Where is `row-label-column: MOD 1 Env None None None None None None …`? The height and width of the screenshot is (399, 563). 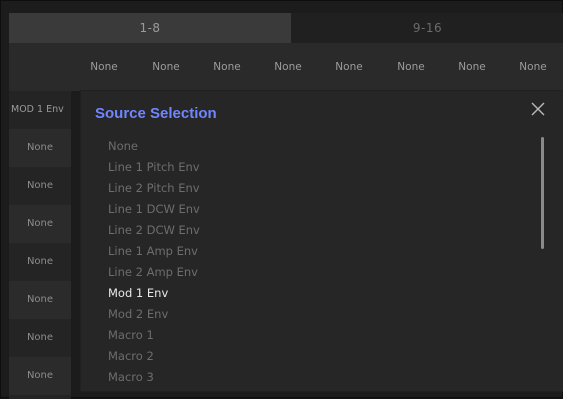 row-label-column: MOD 1 Env None None None None None None … is located at coordinates (40, 245).